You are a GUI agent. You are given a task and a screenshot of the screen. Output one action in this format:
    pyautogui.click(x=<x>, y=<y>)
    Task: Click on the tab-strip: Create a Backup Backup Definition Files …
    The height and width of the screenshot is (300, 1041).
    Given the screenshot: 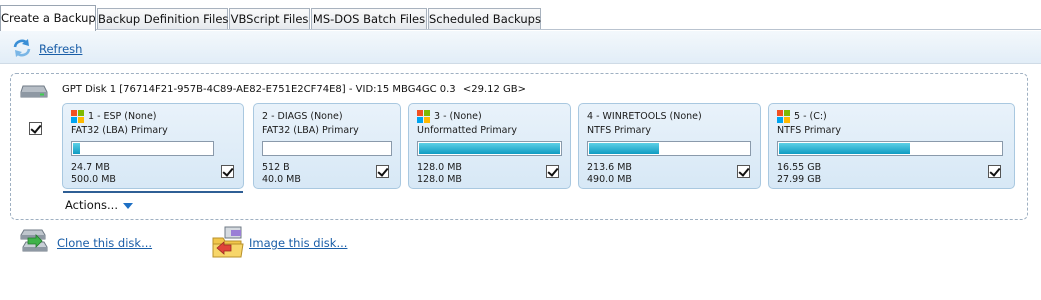 What is the action you would take?
    pyautogui.click(x=520, y=15)
    